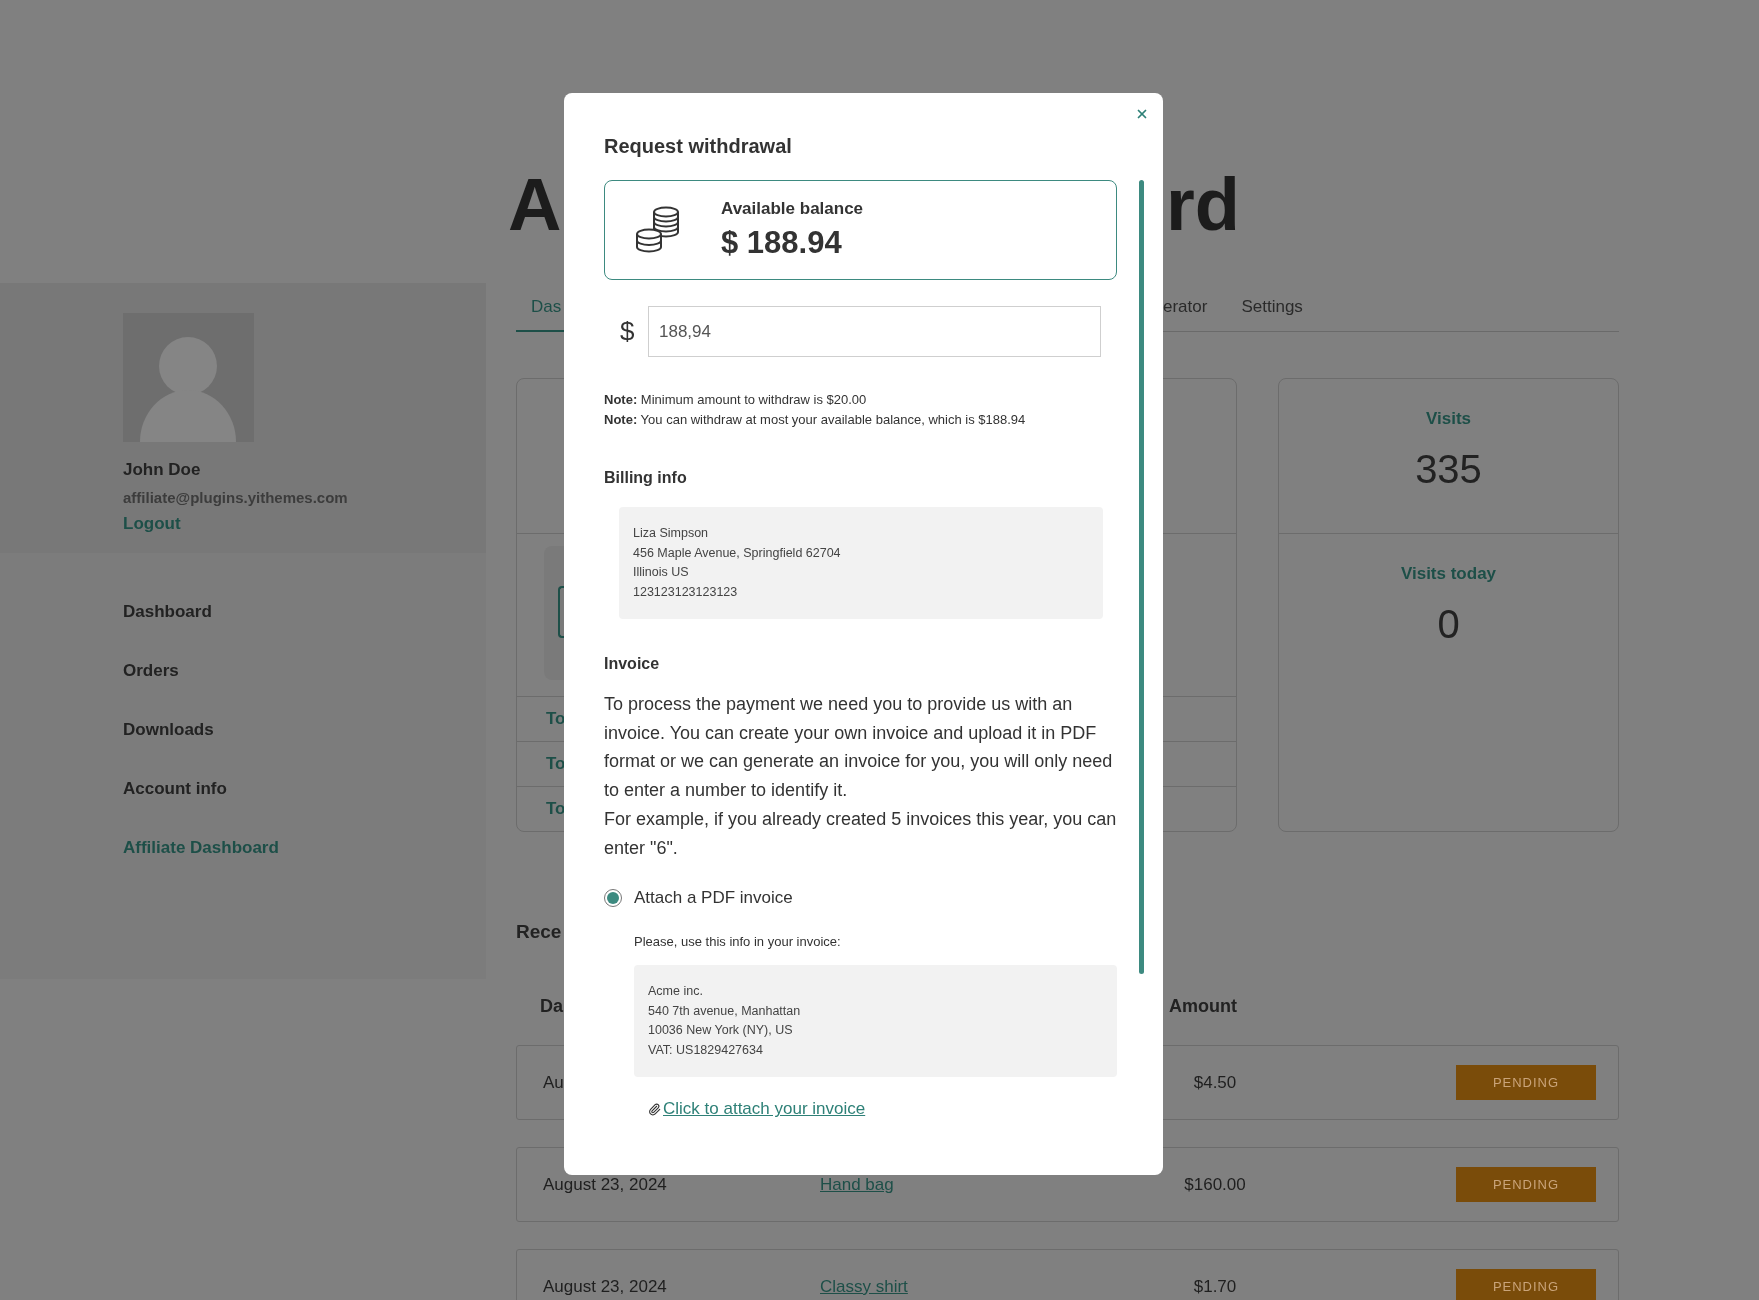  Describe the element at coordinates (860, 833) in the screenshot. I see `invoice-paragraph: For example, if you already created 5 invoices this year, you can enter "6".` at that location.